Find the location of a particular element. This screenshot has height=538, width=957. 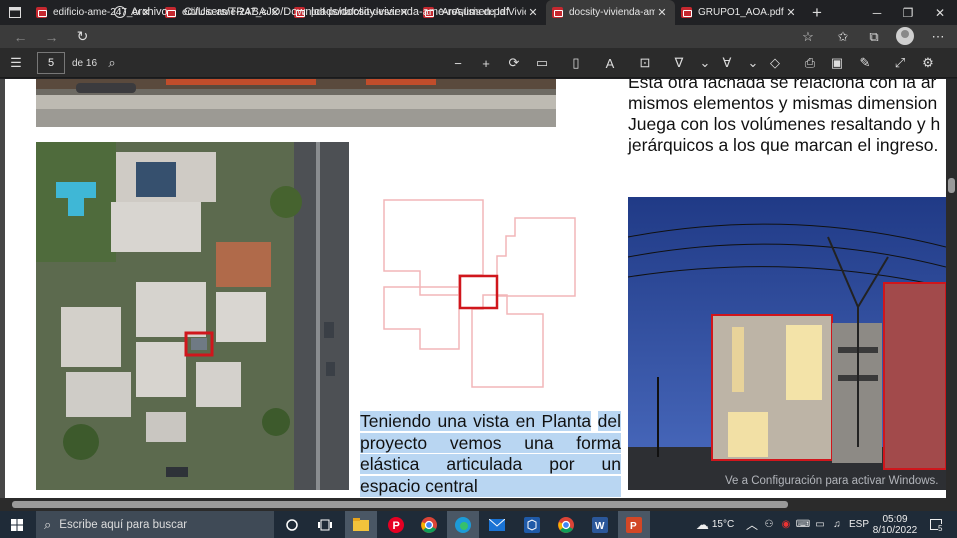

zoom-out-icon: − is located at coordinates (458, 63).